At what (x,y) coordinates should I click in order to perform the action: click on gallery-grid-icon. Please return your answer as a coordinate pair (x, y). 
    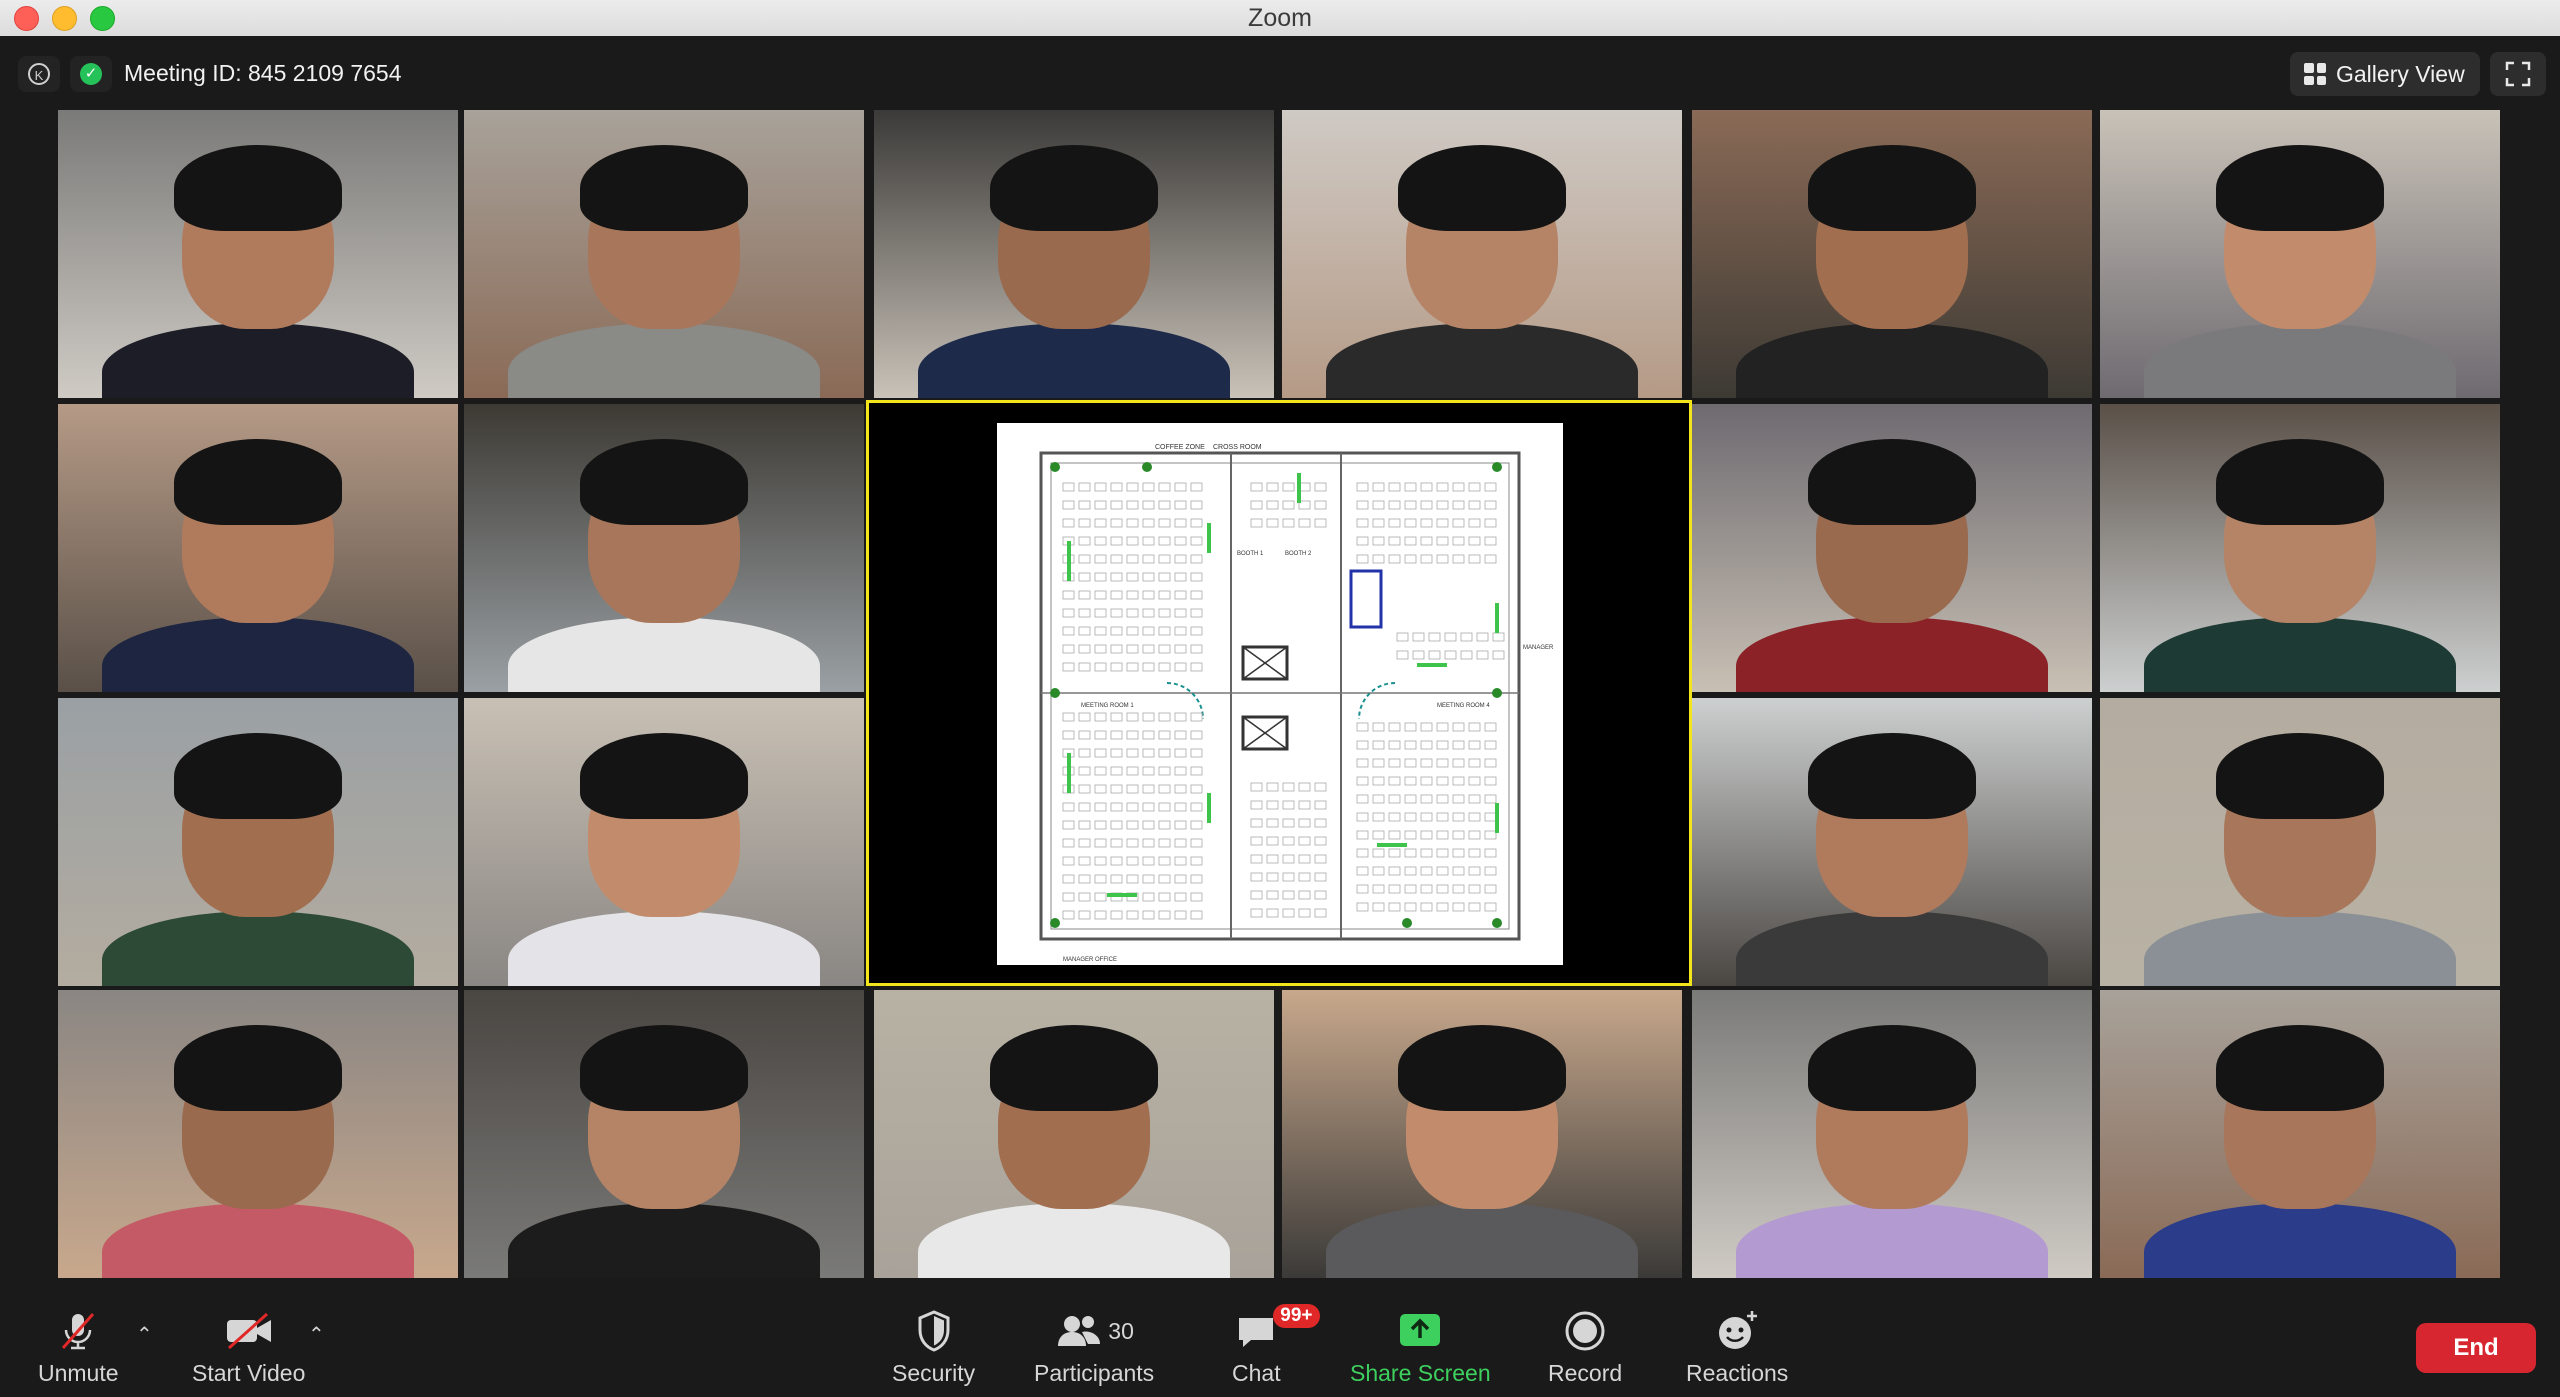
    Looking at the image, I should click on (2315, 74).